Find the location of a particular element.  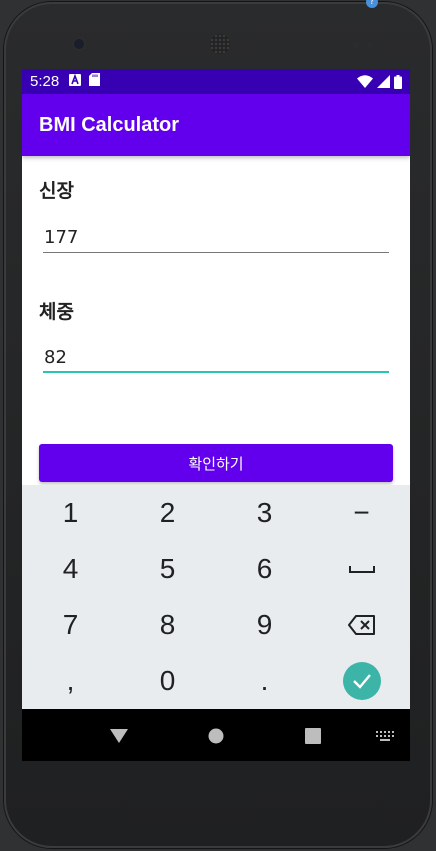

recents-square-icon is located at coordinates (313, 736).